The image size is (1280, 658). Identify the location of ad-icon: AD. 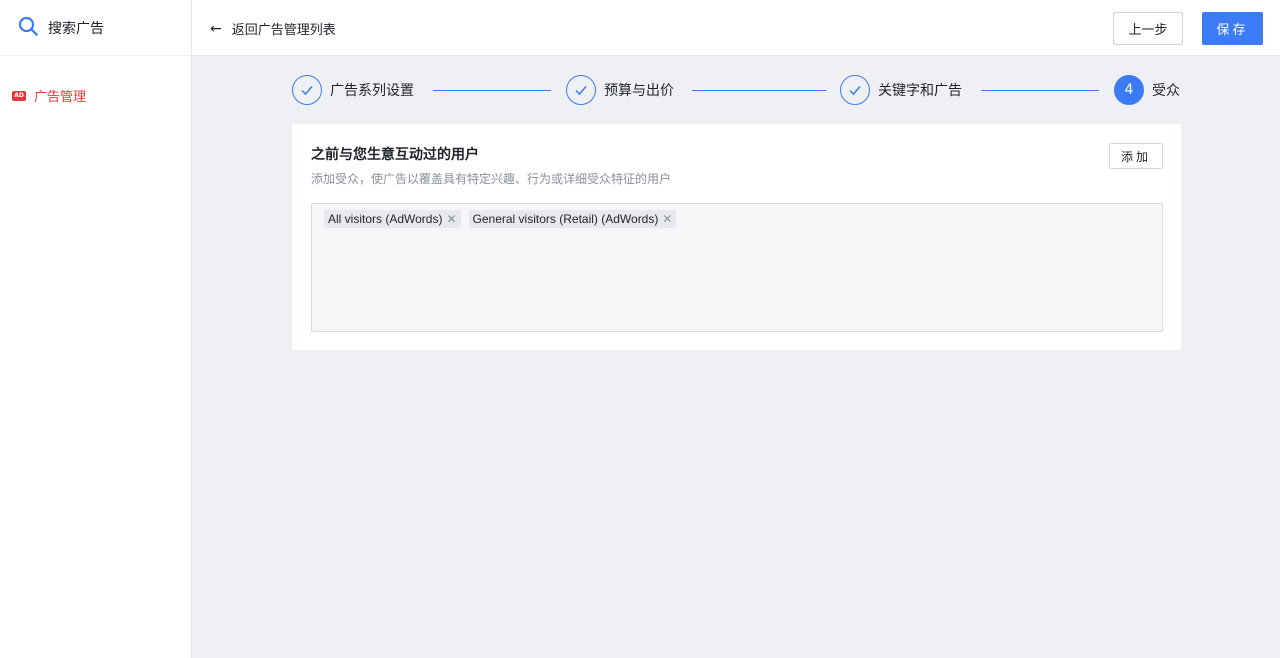
(19, 95).